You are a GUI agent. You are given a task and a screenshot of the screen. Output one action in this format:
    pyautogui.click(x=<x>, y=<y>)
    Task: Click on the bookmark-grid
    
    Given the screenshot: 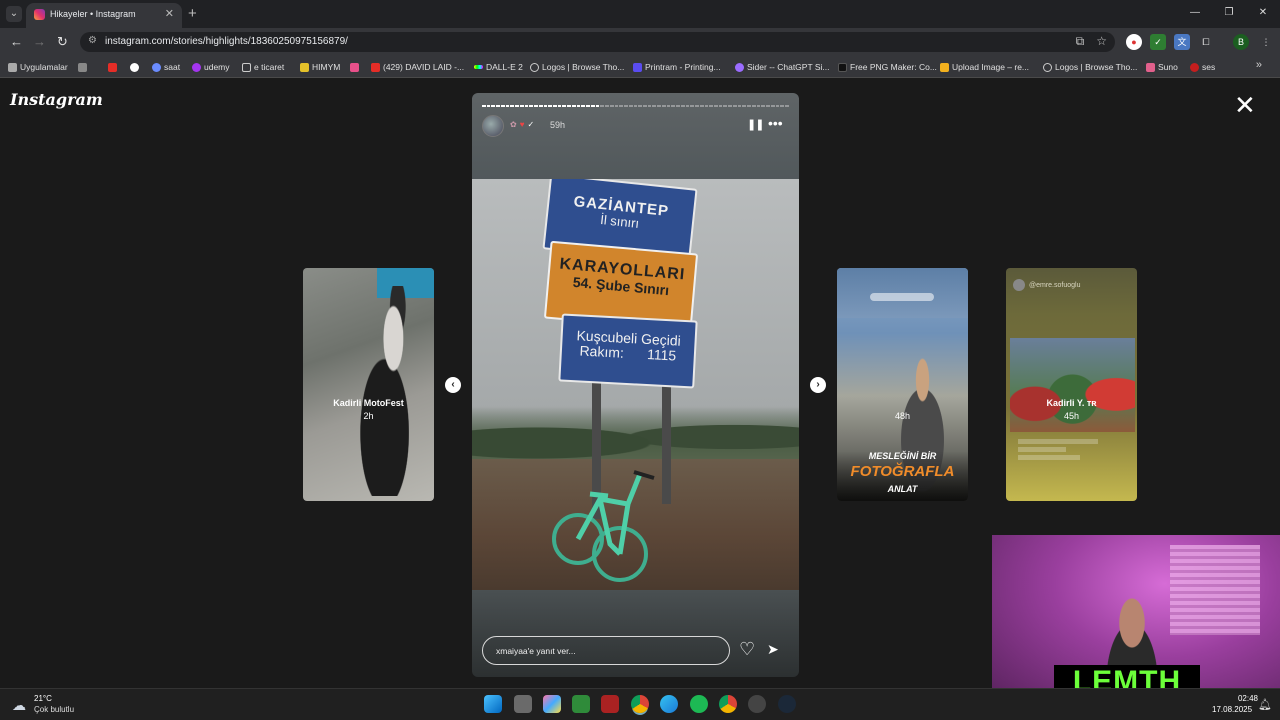 What is the action you would take?
    pyautogui.click(x=82, y=67)
    